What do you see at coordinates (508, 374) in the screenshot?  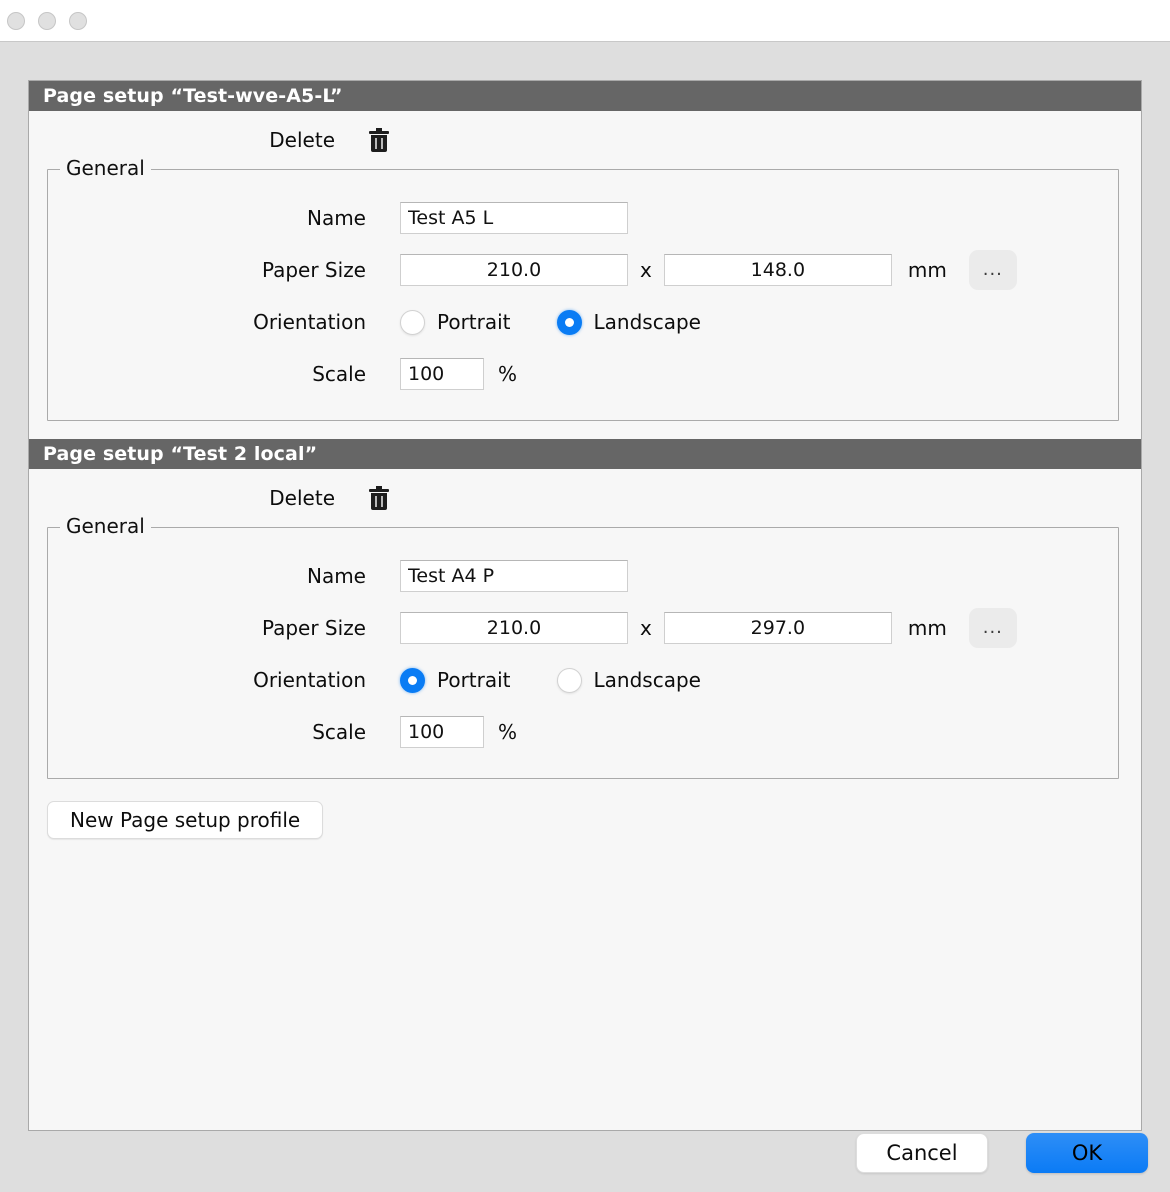 I see `scale-unit-1: %` at bounding box center [508, 374].